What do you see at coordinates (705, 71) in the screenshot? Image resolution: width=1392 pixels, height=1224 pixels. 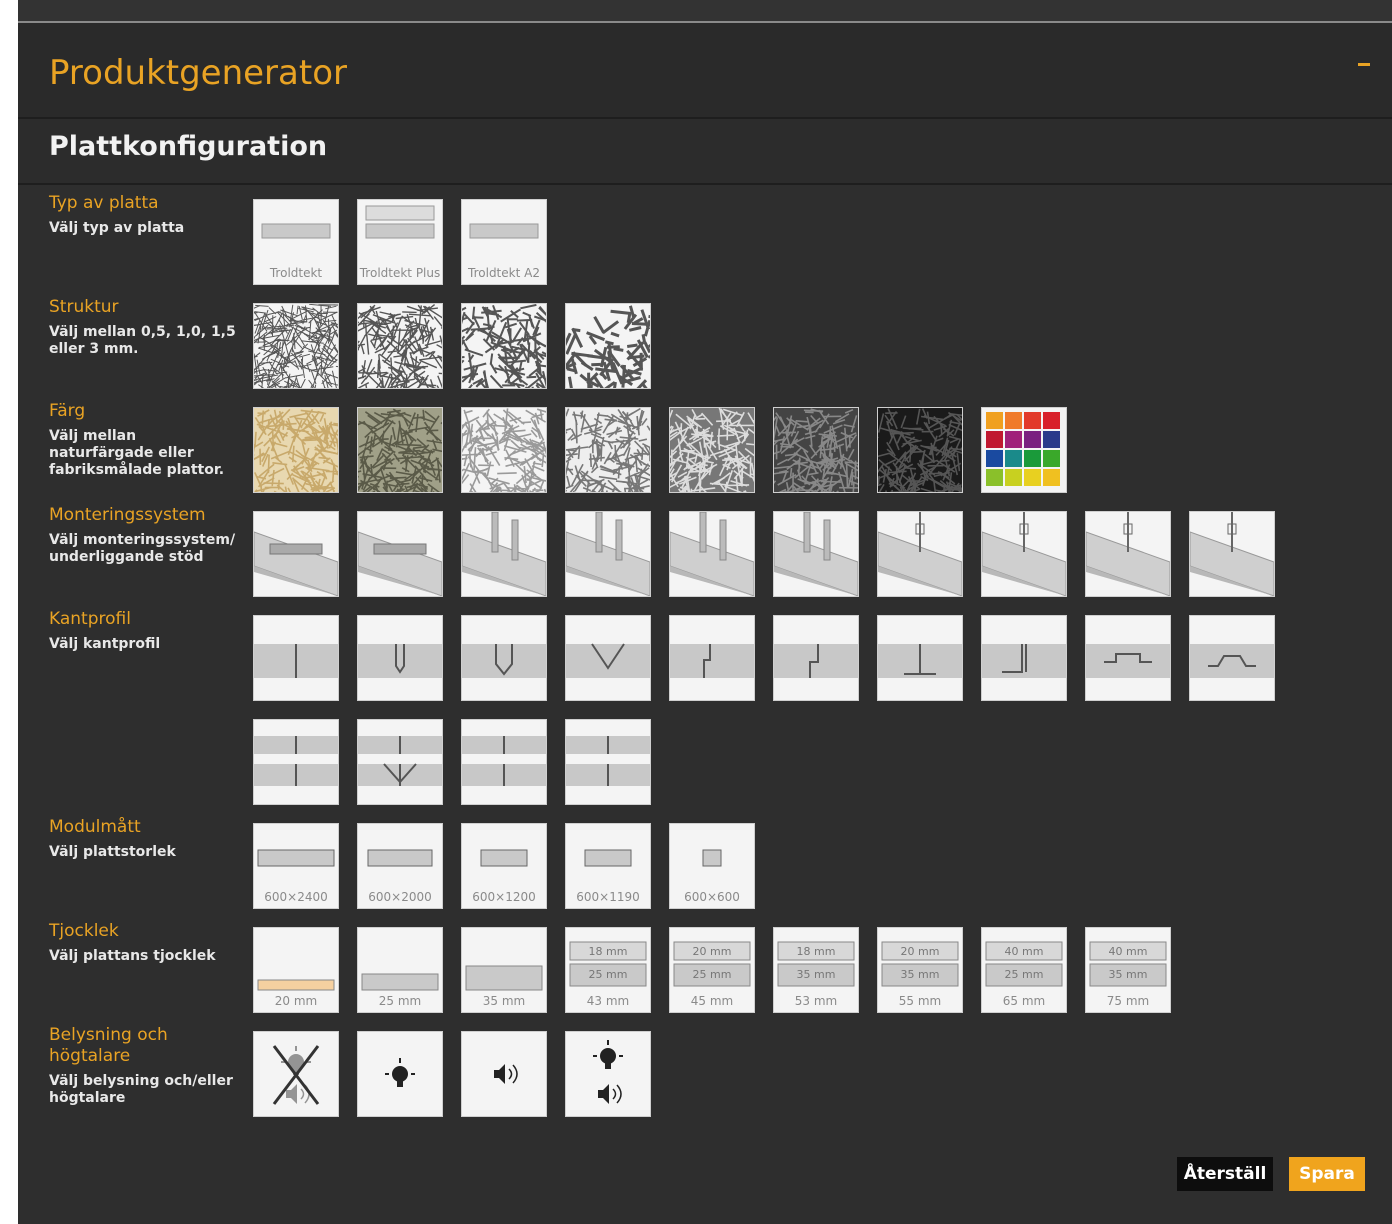 I see `header: Produktgenerator` at bounding box center [705, 71].